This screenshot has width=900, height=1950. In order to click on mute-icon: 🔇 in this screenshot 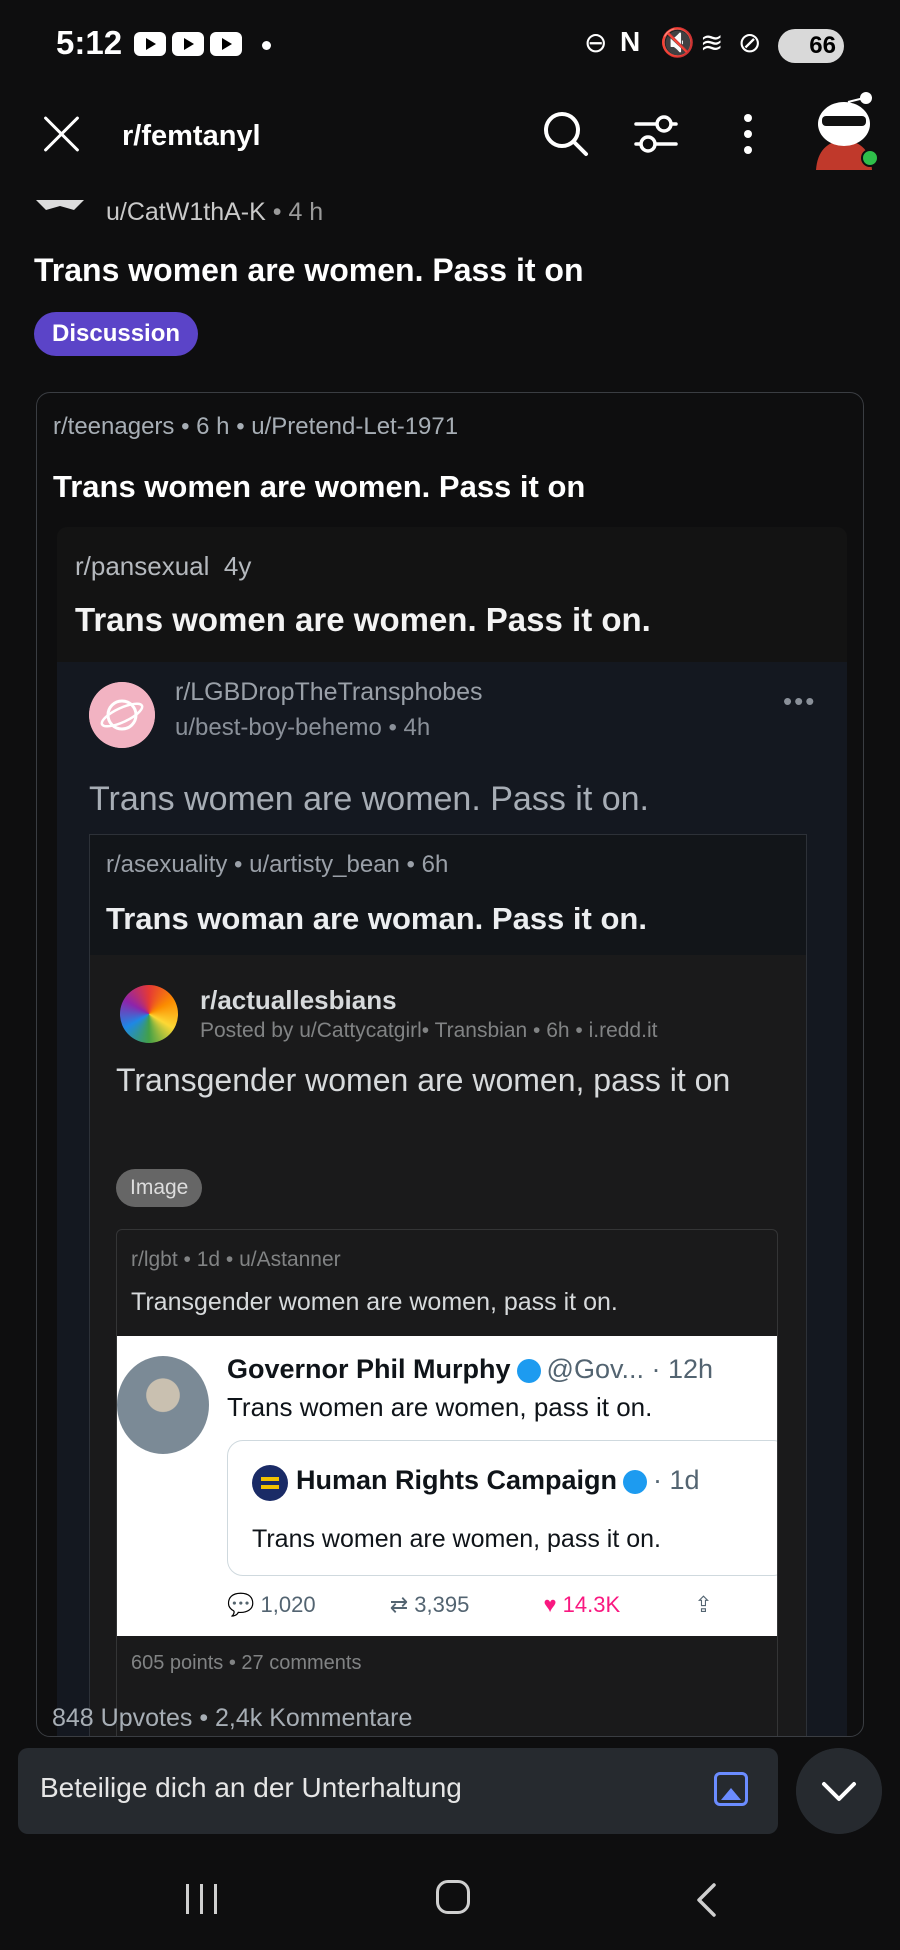, I will do `click(677, 42)`.